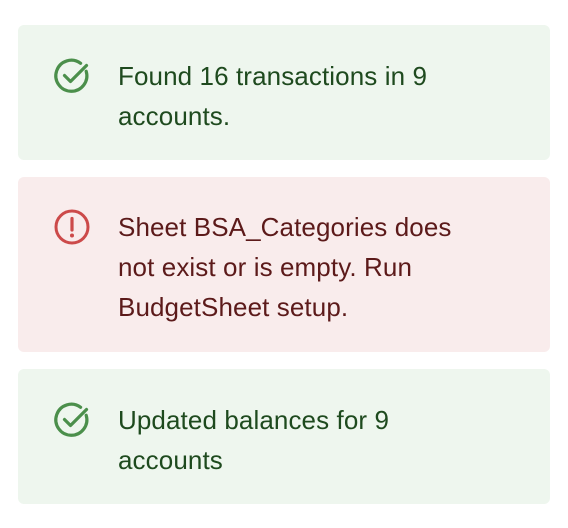 This screenshot has width=568, height=528. I want to click on exclamation-circle-icon, so click(72, 227).